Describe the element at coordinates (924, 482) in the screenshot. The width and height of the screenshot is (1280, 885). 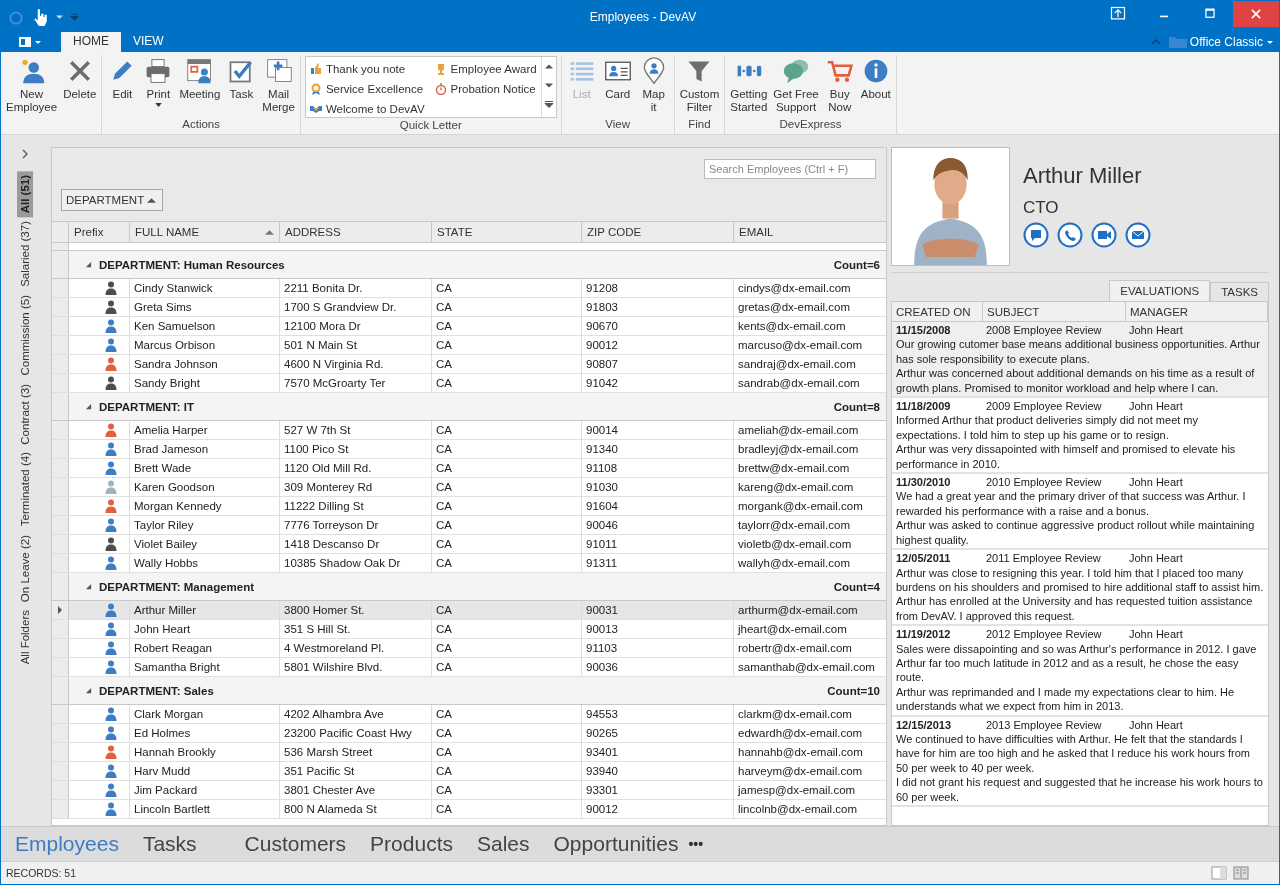
I see `evaluation-date: 11/30/2010` at that location.